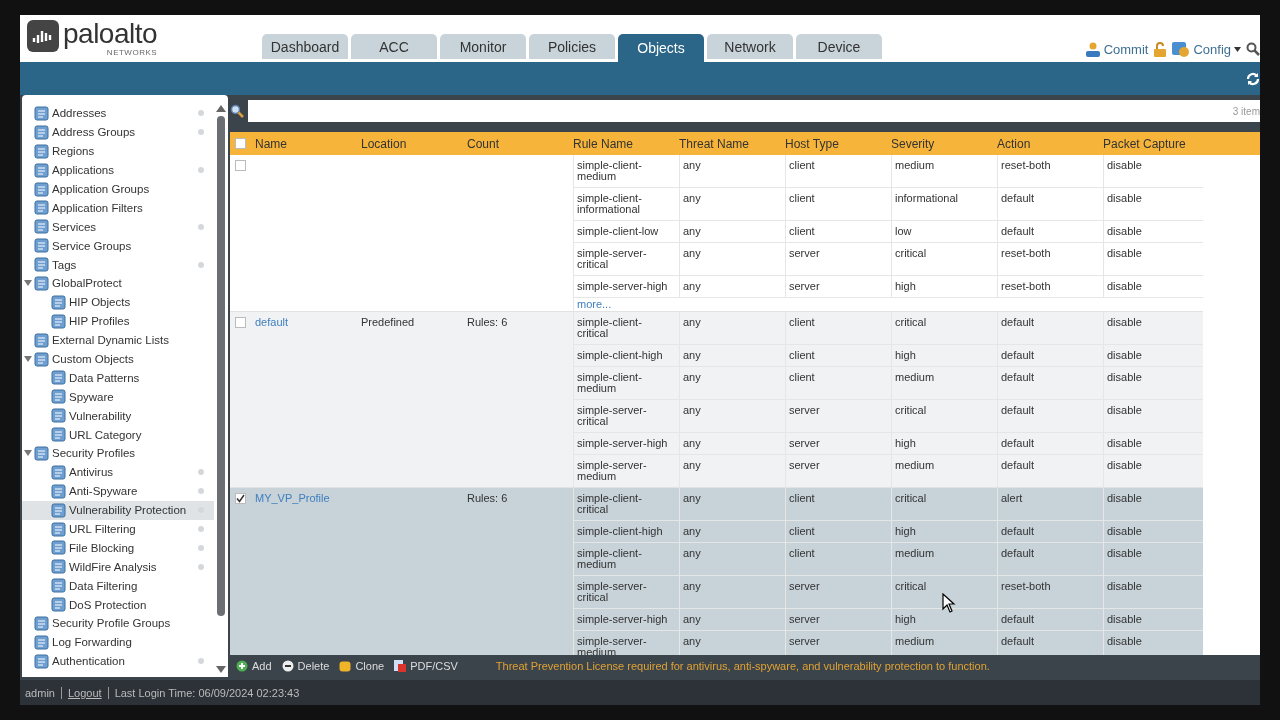 This screenshot has height=720, width=1280. What do you see at coordinates (305, 666) in the screenshot?
I see `delete-button: Delete` at bounding box center [305, 666].